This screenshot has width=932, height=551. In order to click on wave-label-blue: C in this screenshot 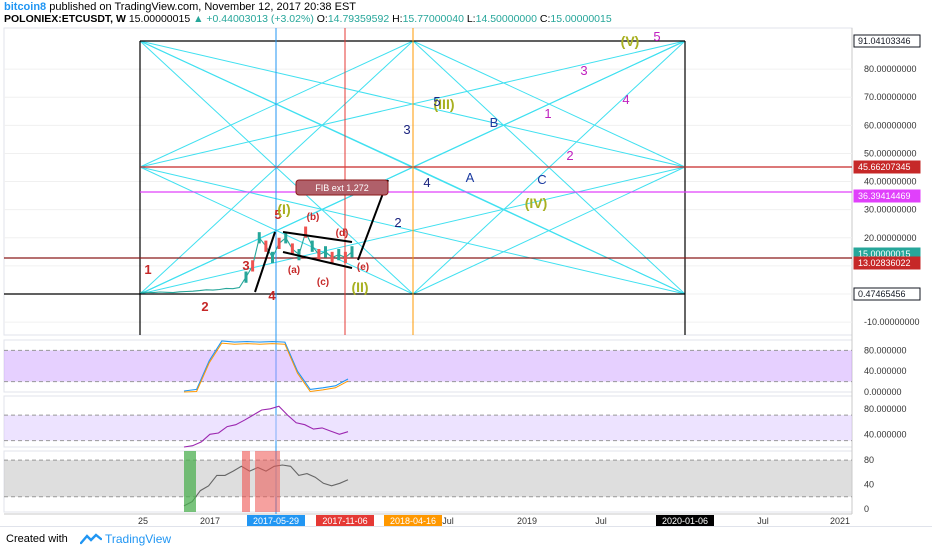, I will do `click(541, 179)`.